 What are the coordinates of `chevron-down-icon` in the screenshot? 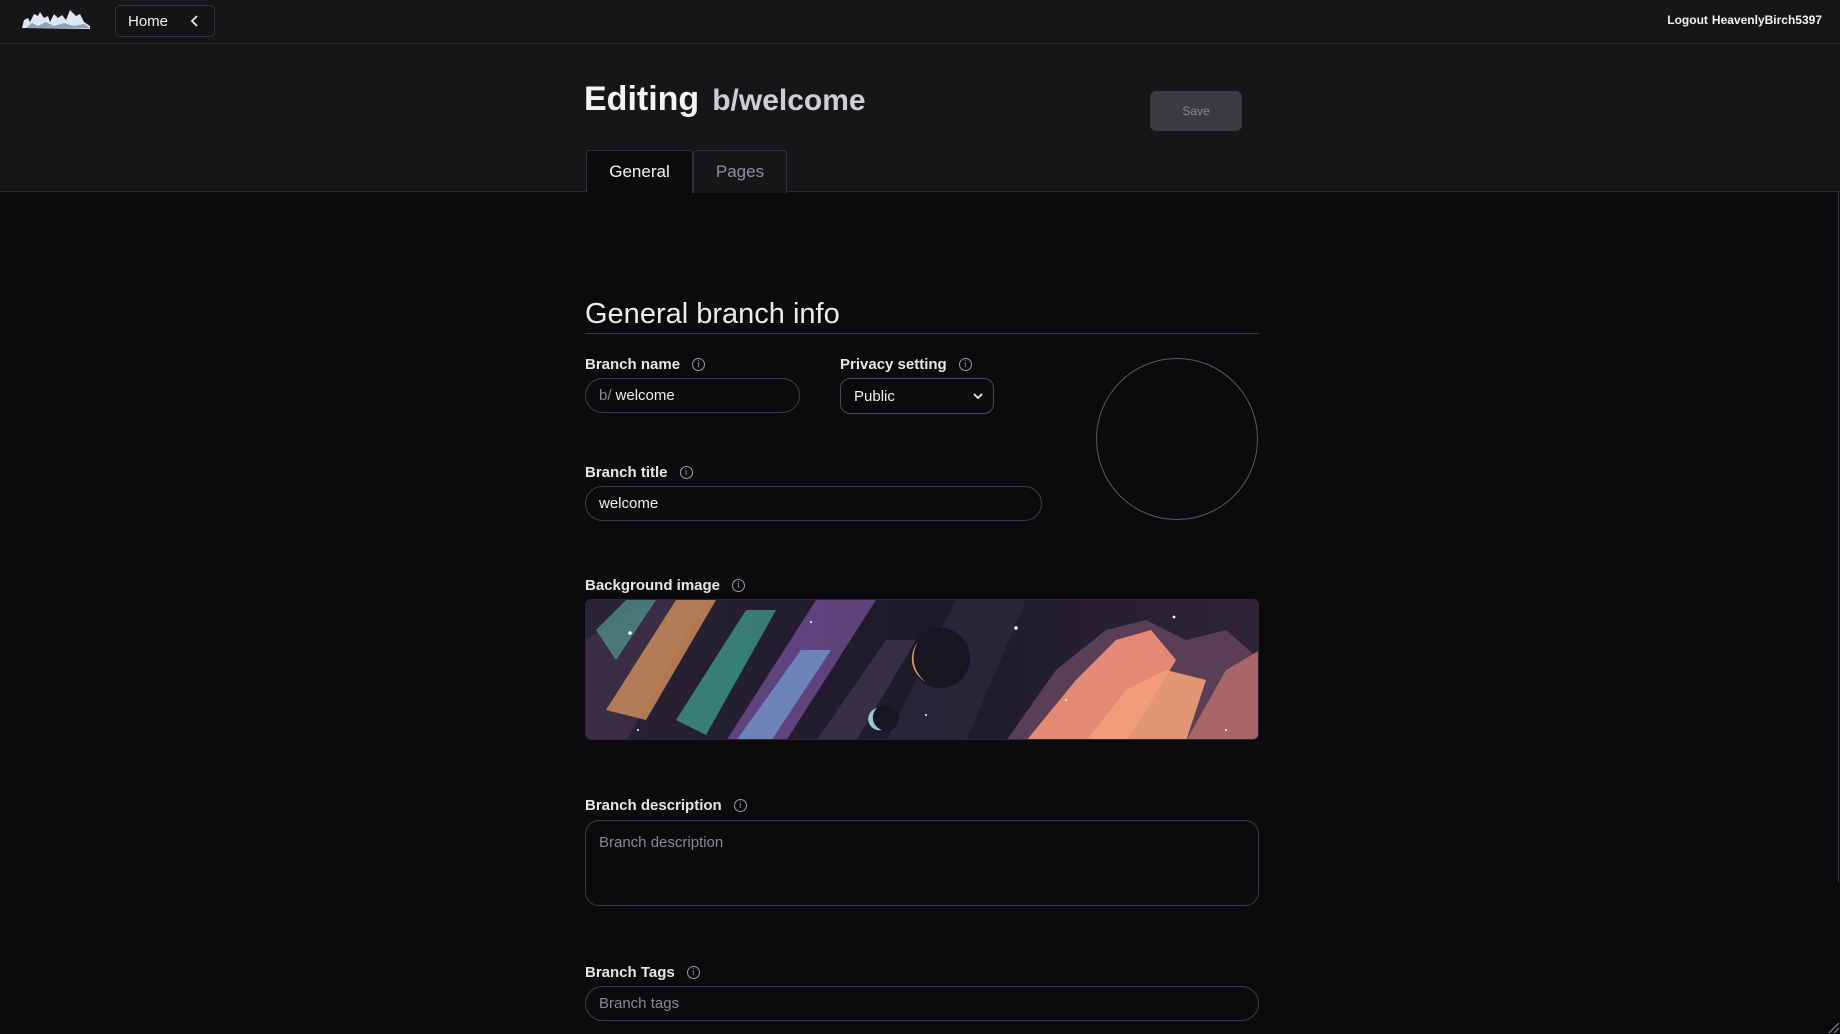 It's located at (978, 396).